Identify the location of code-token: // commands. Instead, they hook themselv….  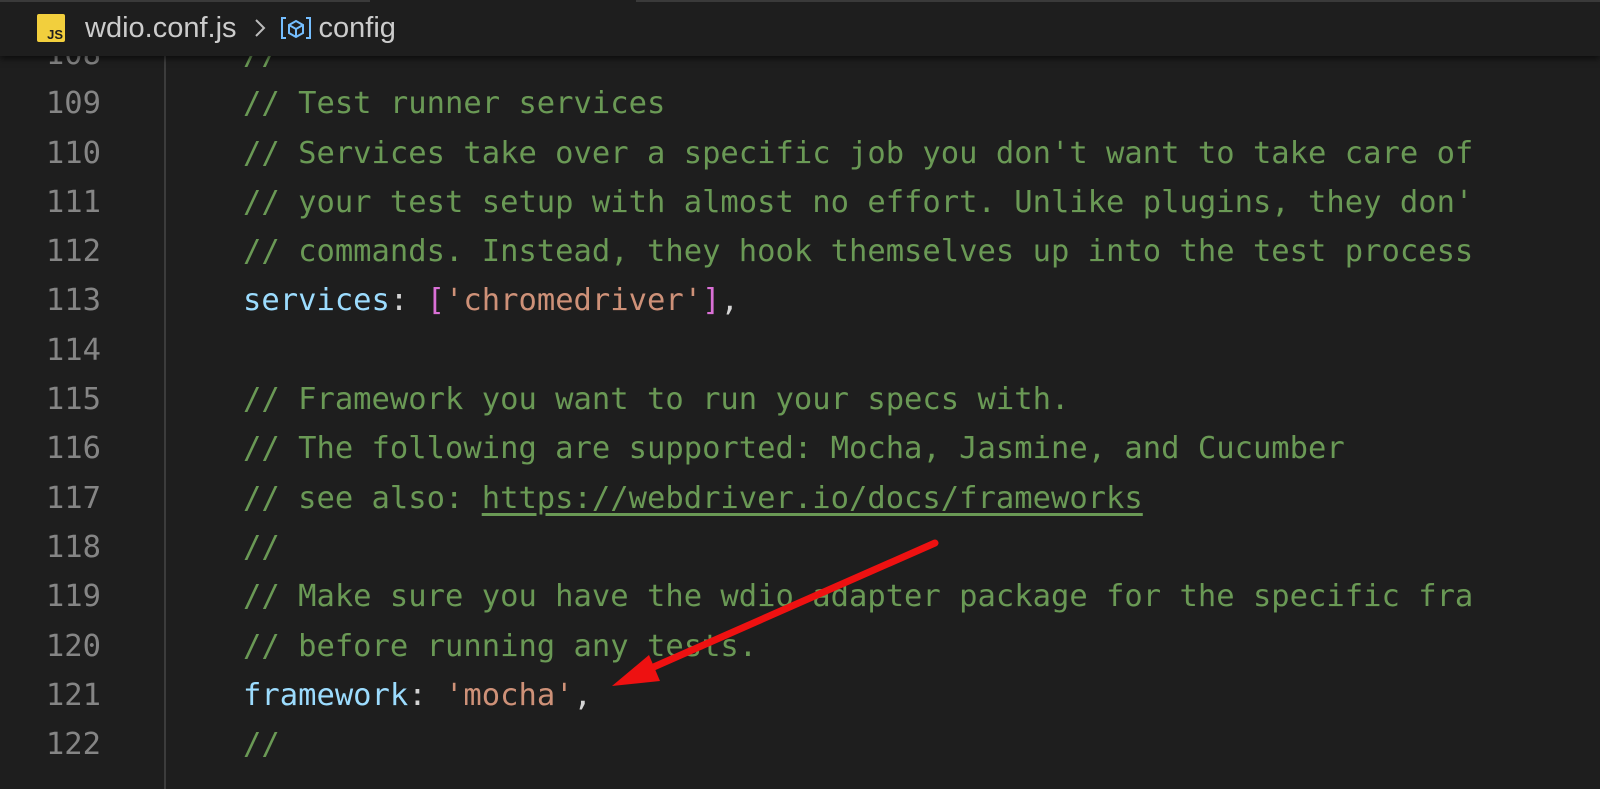
(858, 252).